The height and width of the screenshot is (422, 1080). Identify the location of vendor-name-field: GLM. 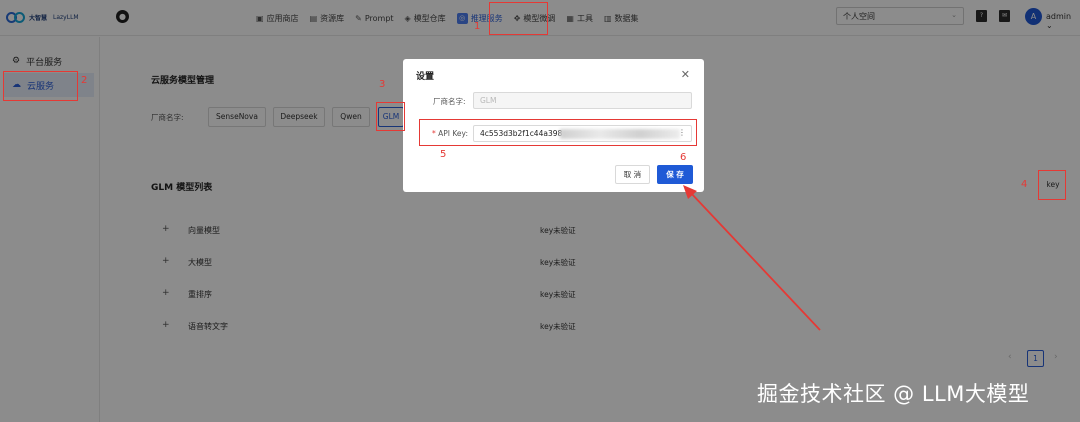
(582, 100).